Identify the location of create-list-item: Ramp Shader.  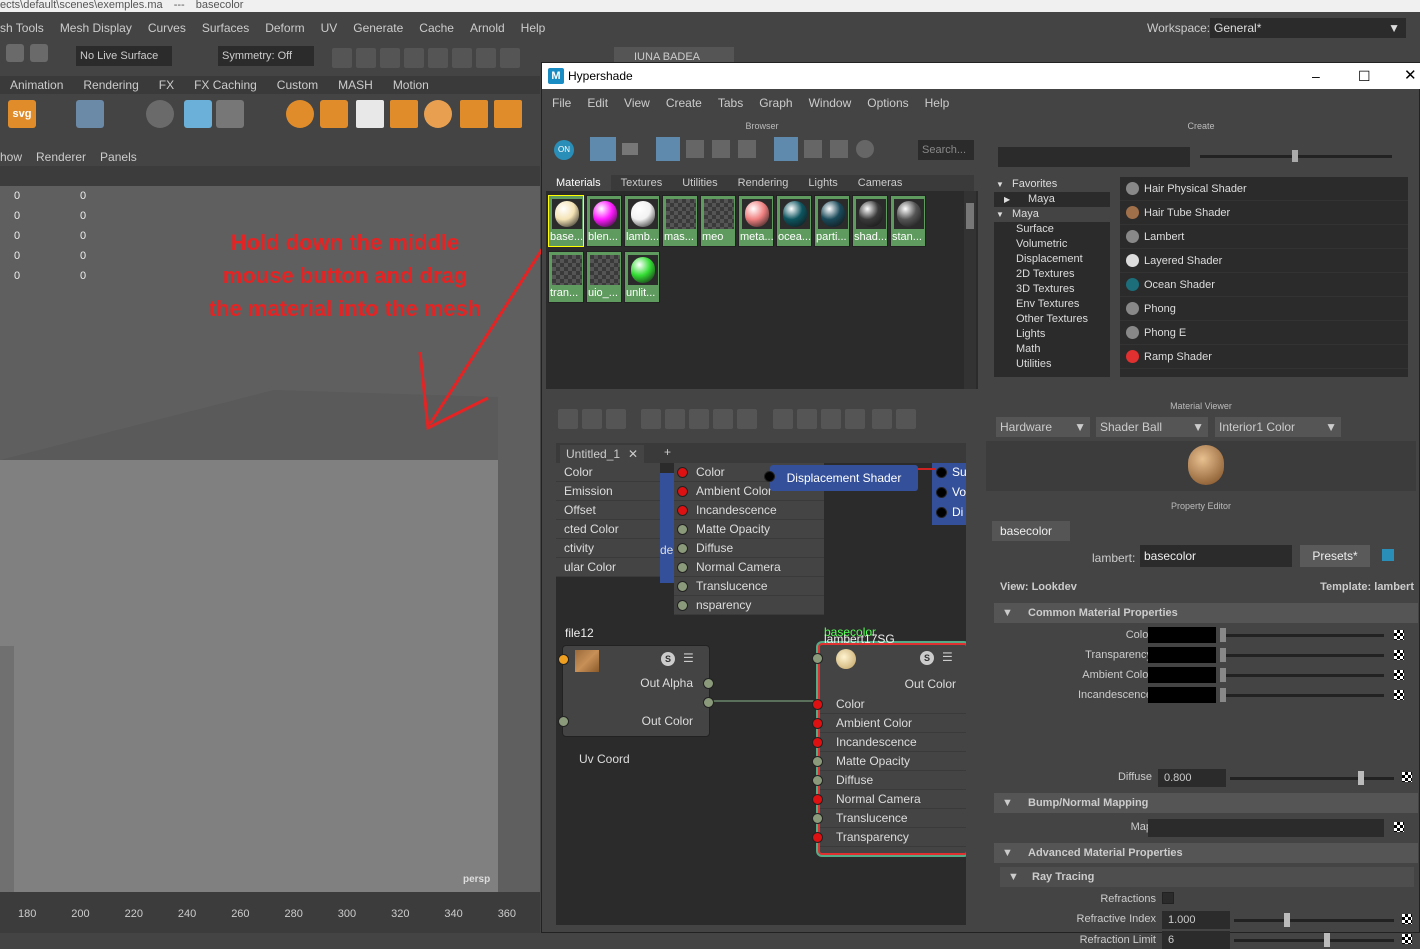
(1264, 357).